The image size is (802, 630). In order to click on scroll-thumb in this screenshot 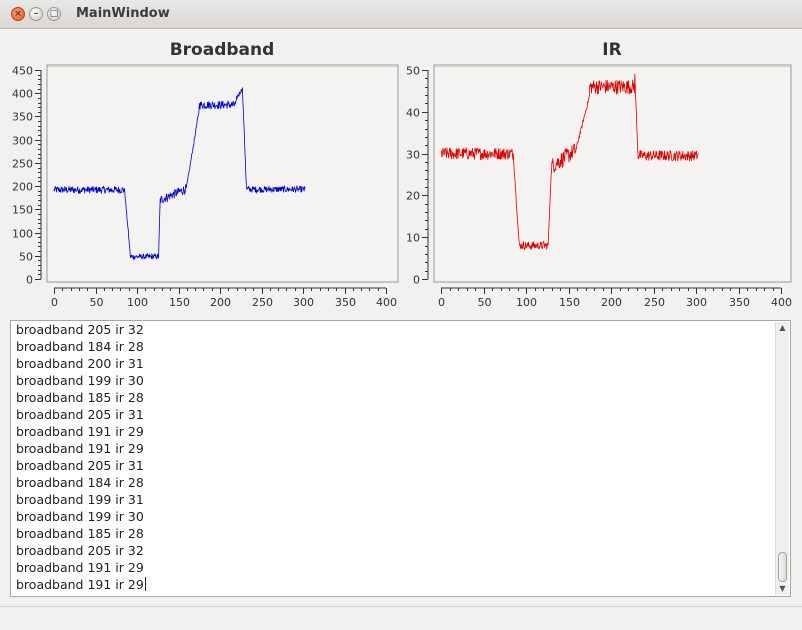, I will do `click(782, 567)`.